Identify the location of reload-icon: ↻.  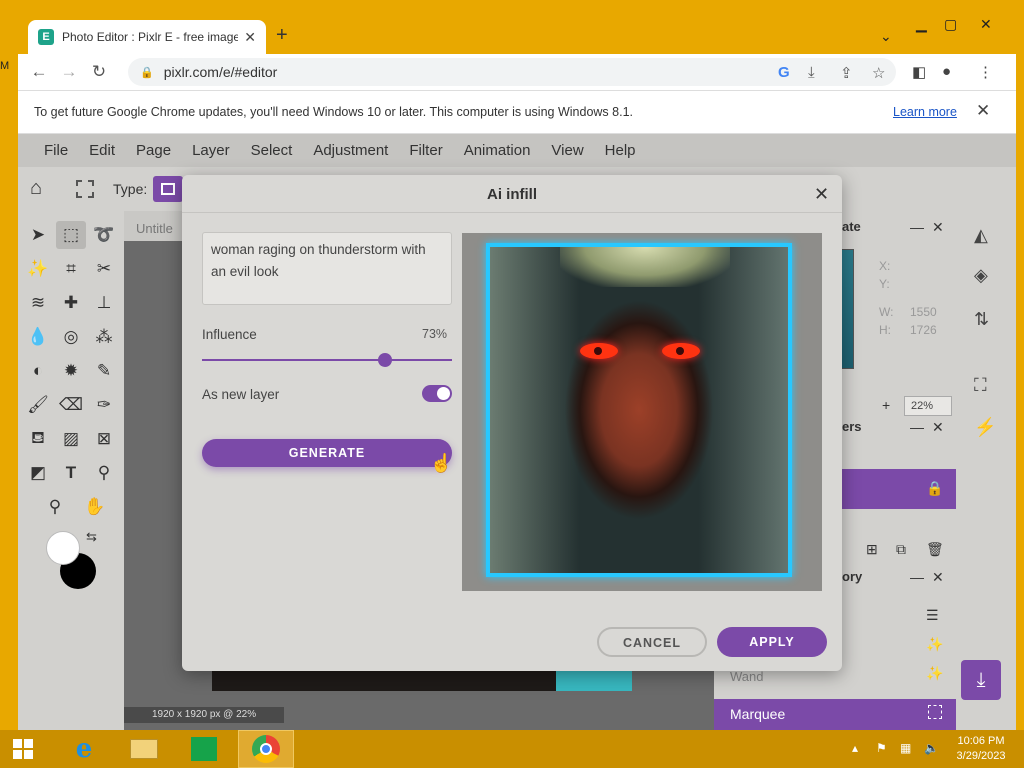
(99, 72).